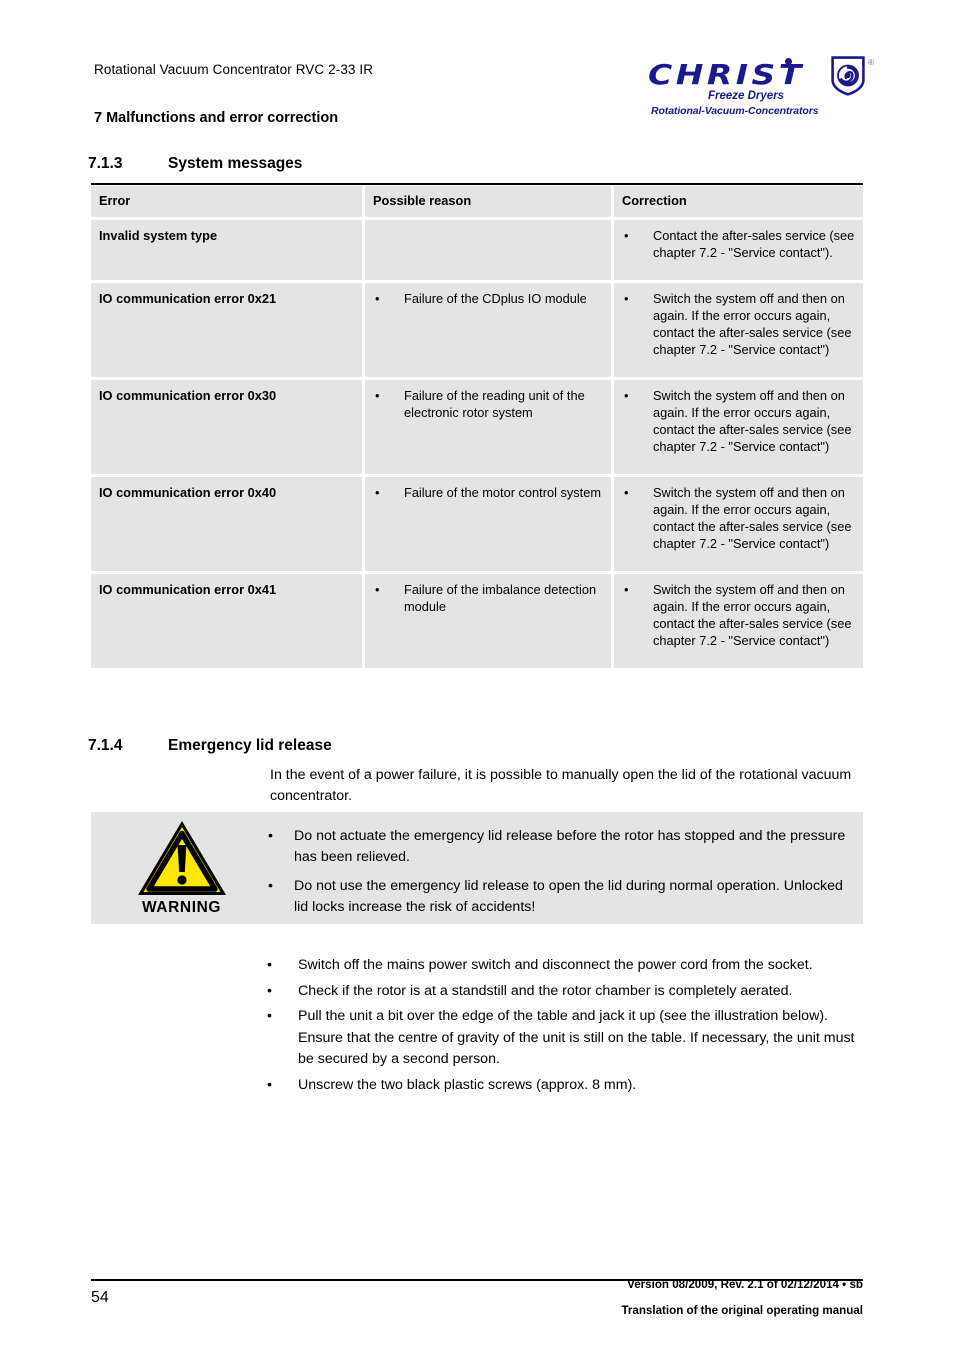 The image size is (954, 1350). I want to click on logo-wordmark: CHRIST, so click(726, 74).